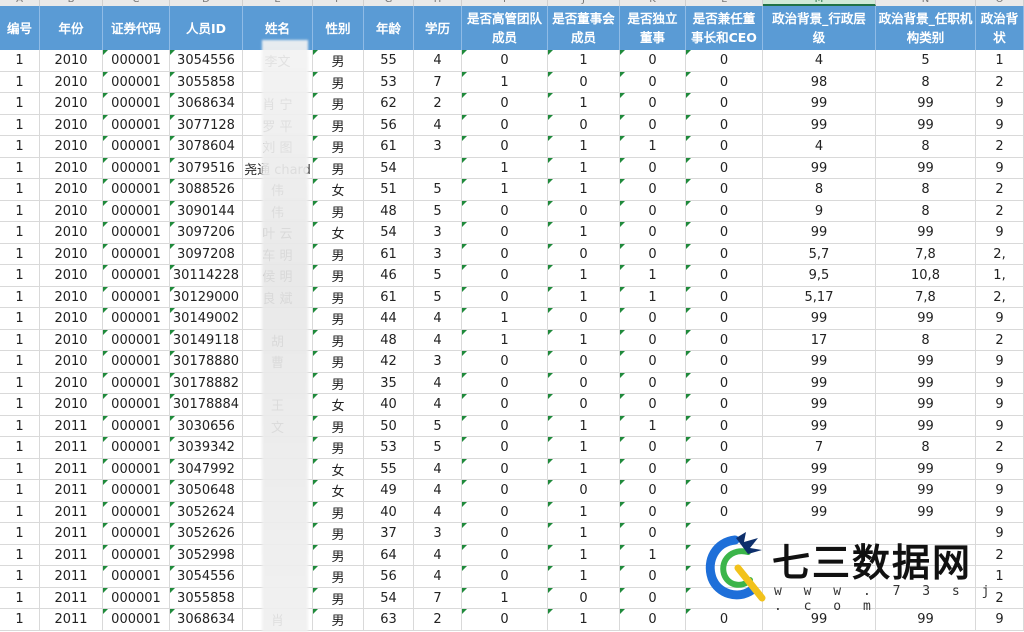 Image resolution: width=1024 pixels, height=632 pixels. What do you see at coordinates (206, 254) in the screenshot?
I see `table-cell: 3097208` at bounding box center [206, 254].